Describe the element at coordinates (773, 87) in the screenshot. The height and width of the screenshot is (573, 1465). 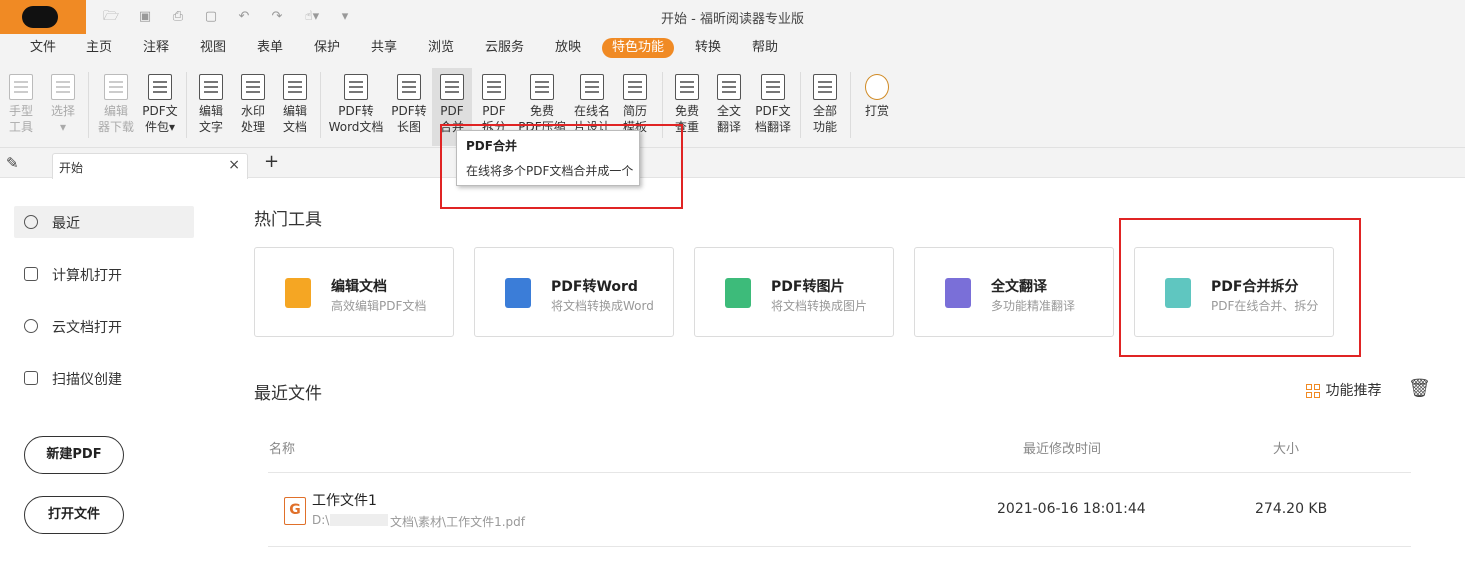
I see `pdf-translate-icon` at that location.